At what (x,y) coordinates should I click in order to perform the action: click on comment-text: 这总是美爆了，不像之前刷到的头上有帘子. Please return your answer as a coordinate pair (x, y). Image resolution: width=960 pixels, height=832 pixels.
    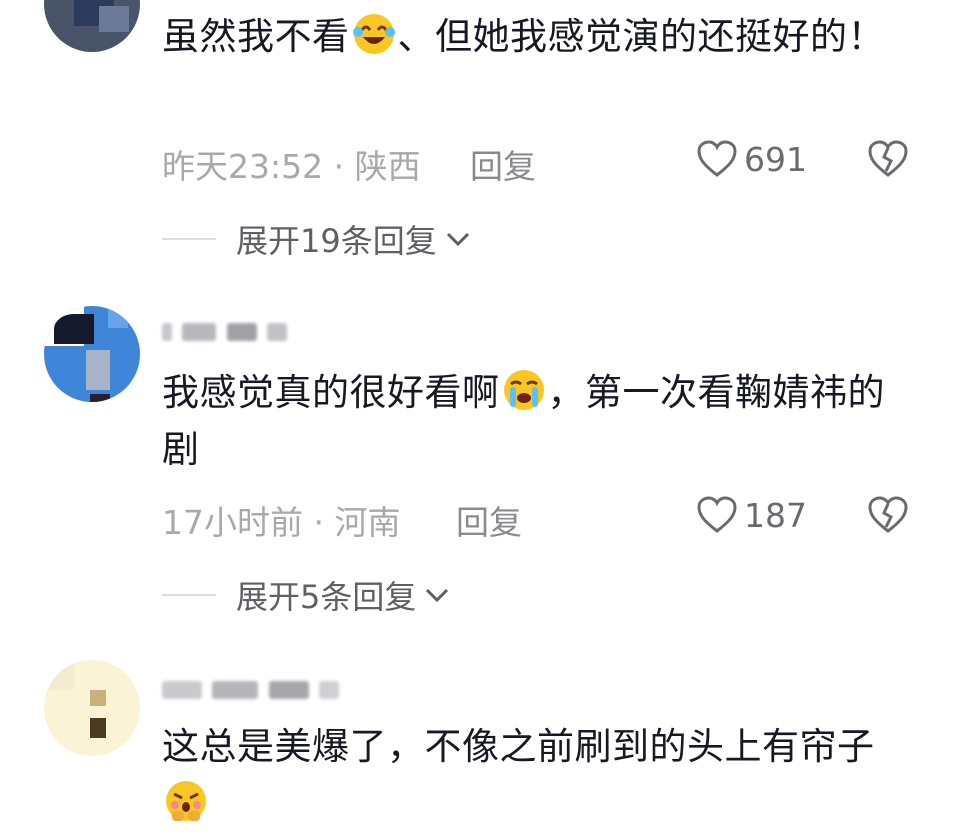
    Looking at the image, I should click on (532, 775).